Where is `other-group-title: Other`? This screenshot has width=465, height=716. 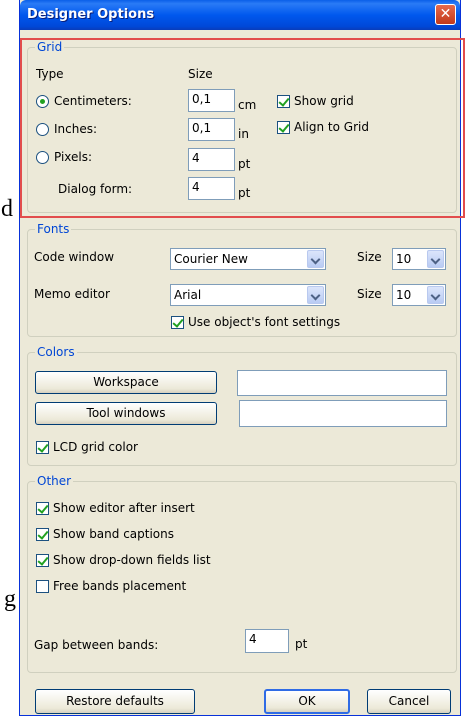
other-group-title: Other is located at coordinates (54, 481).